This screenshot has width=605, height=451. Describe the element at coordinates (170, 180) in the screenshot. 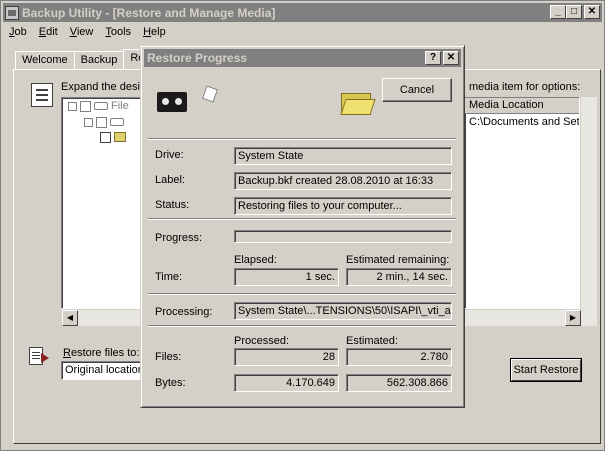

I see `label-label: Label:` at that location.